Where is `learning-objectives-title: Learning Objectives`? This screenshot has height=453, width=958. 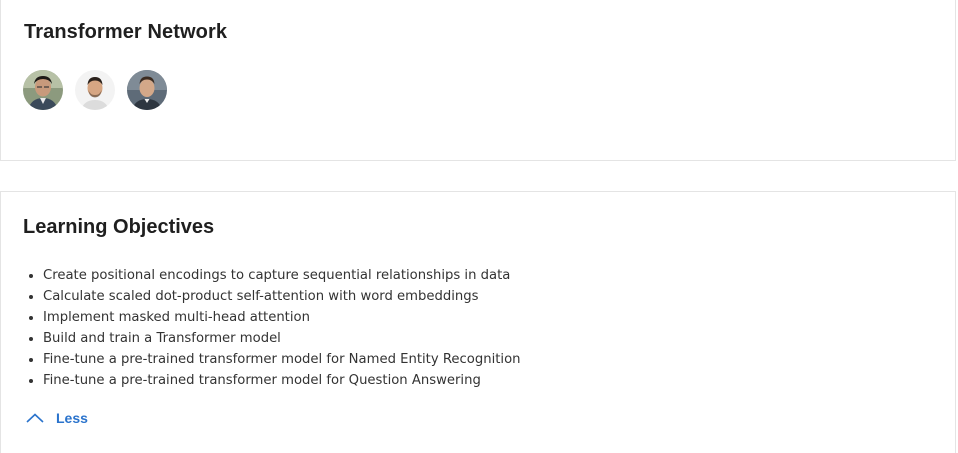 learning-objectives-title: Learning Objectives is located at coordinates (119, 227).